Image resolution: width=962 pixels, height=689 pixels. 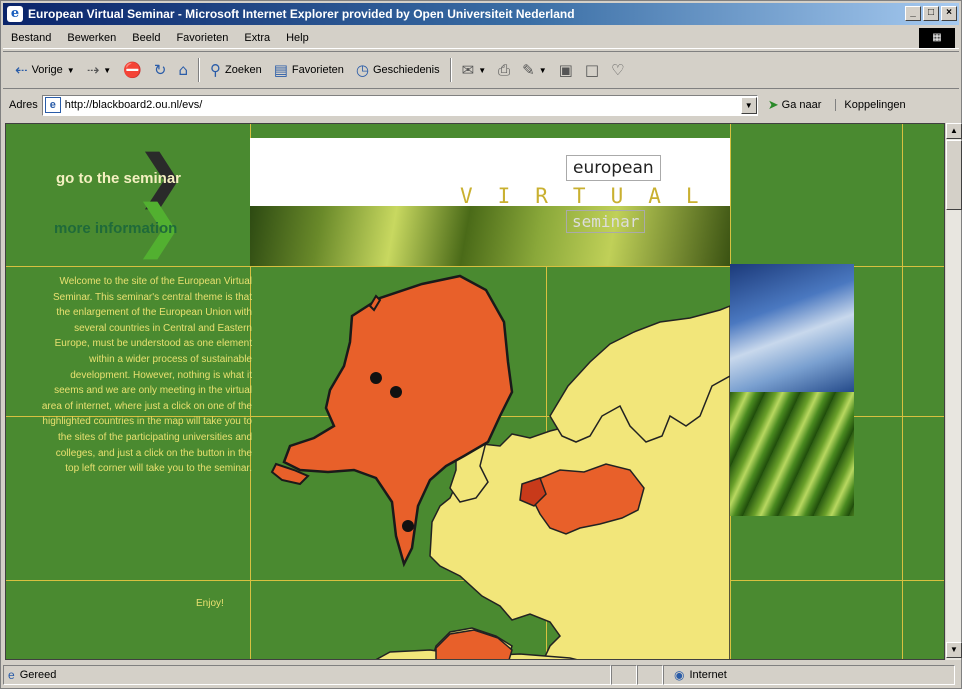 I want to click on favorites-icon: ▤, so click(x=280, y=70).